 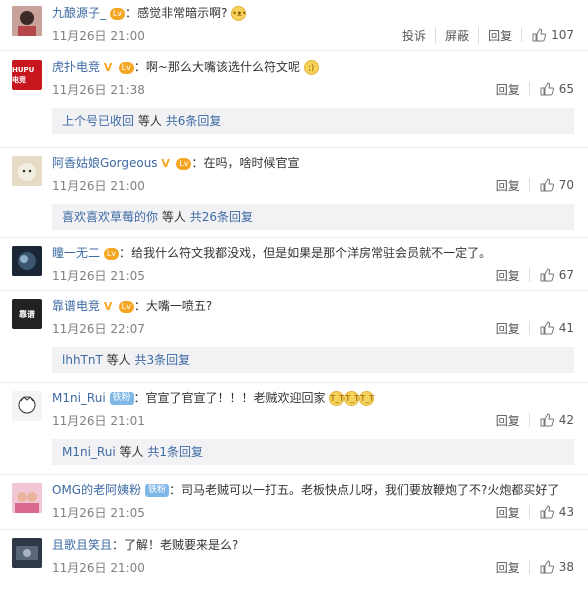 I want to click on reply-thread-summary: 喜欢喜欢草莓的你 等人 共26条回复, so click(x=313, y=217).